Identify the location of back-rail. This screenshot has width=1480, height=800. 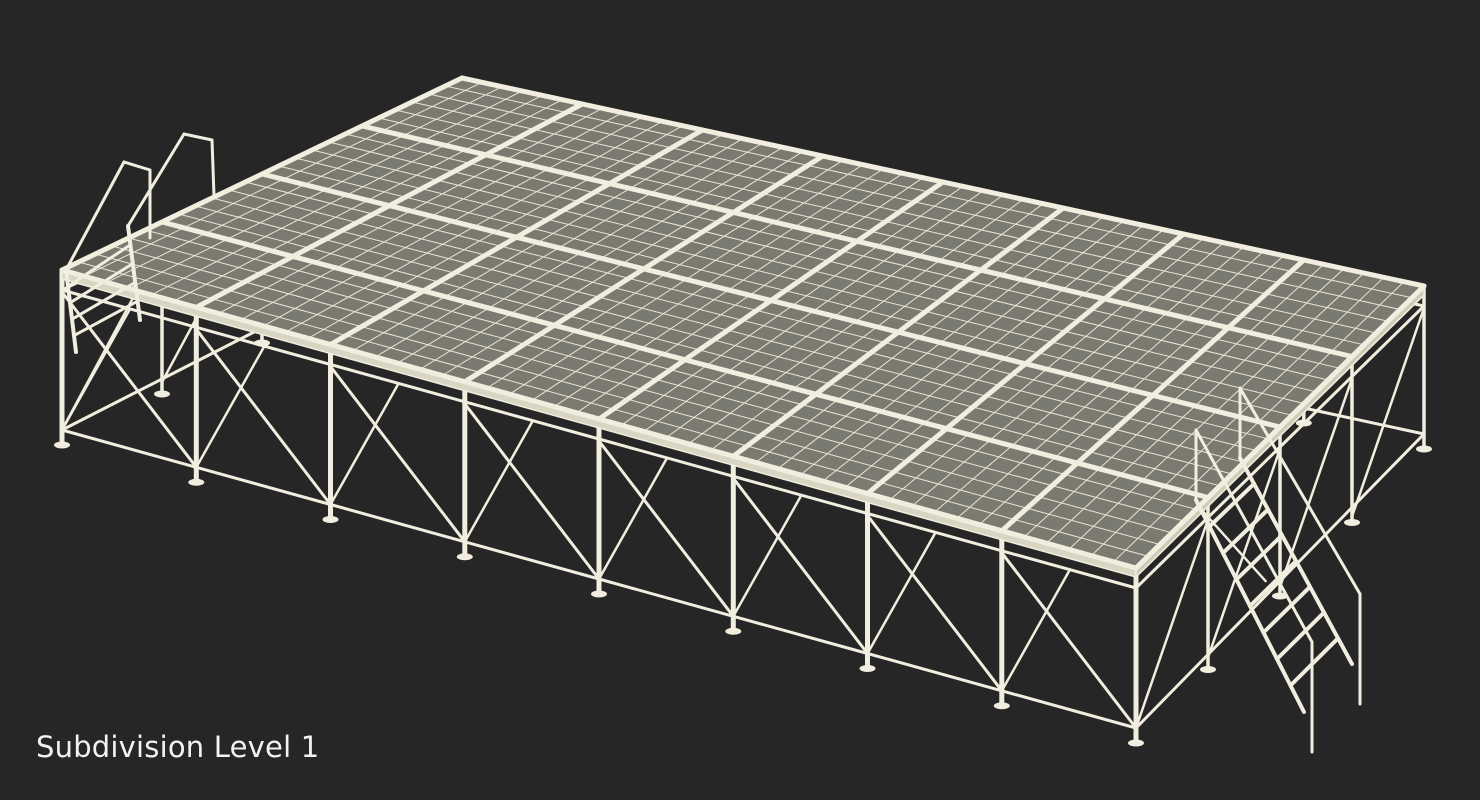
(1364, 421).